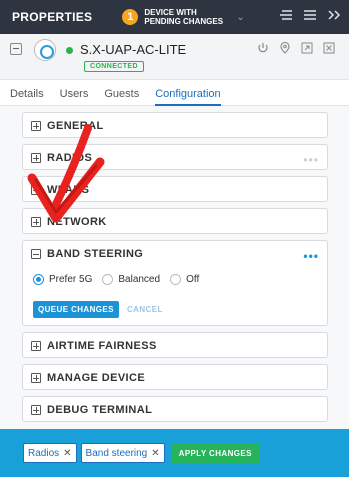 Image resolution: width=349 pixels, height=477 pixels. I want to click on section-wlans: WLANS, so click(175, 189).